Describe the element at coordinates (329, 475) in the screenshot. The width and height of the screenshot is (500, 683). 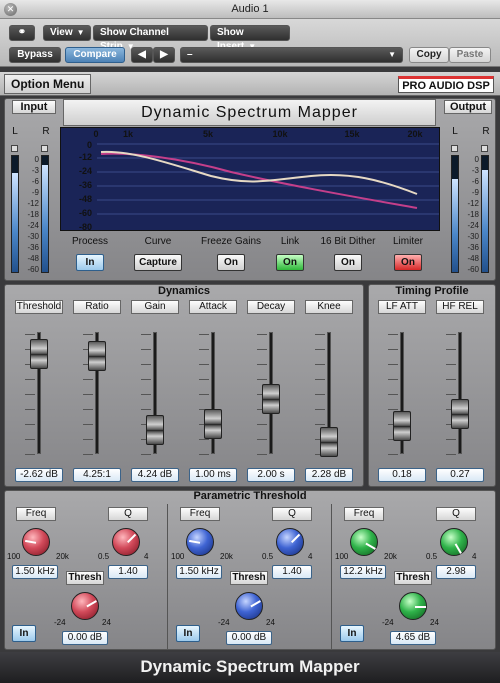
I see `fader-value: 2.28 dB` at that location.